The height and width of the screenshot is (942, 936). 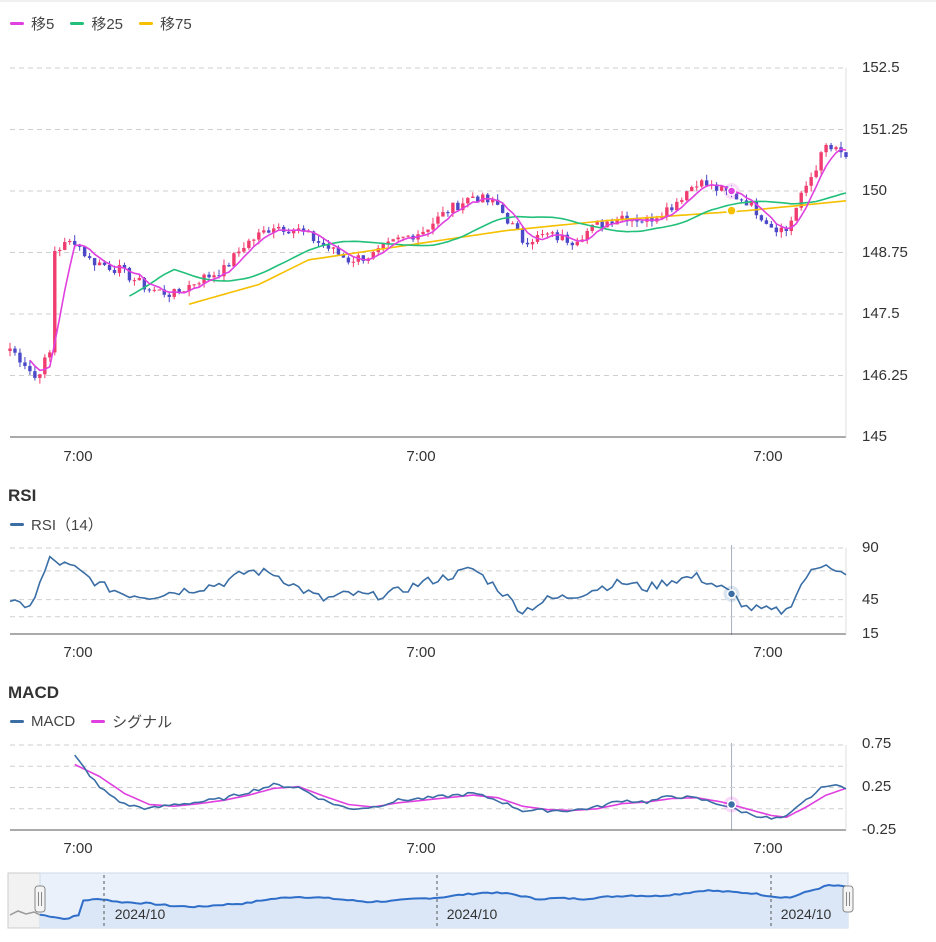 What do you see at coordinates (881, 313) in the screenshot?
I see `main-y-tick: 147.5` at bounding box center [881, 313].